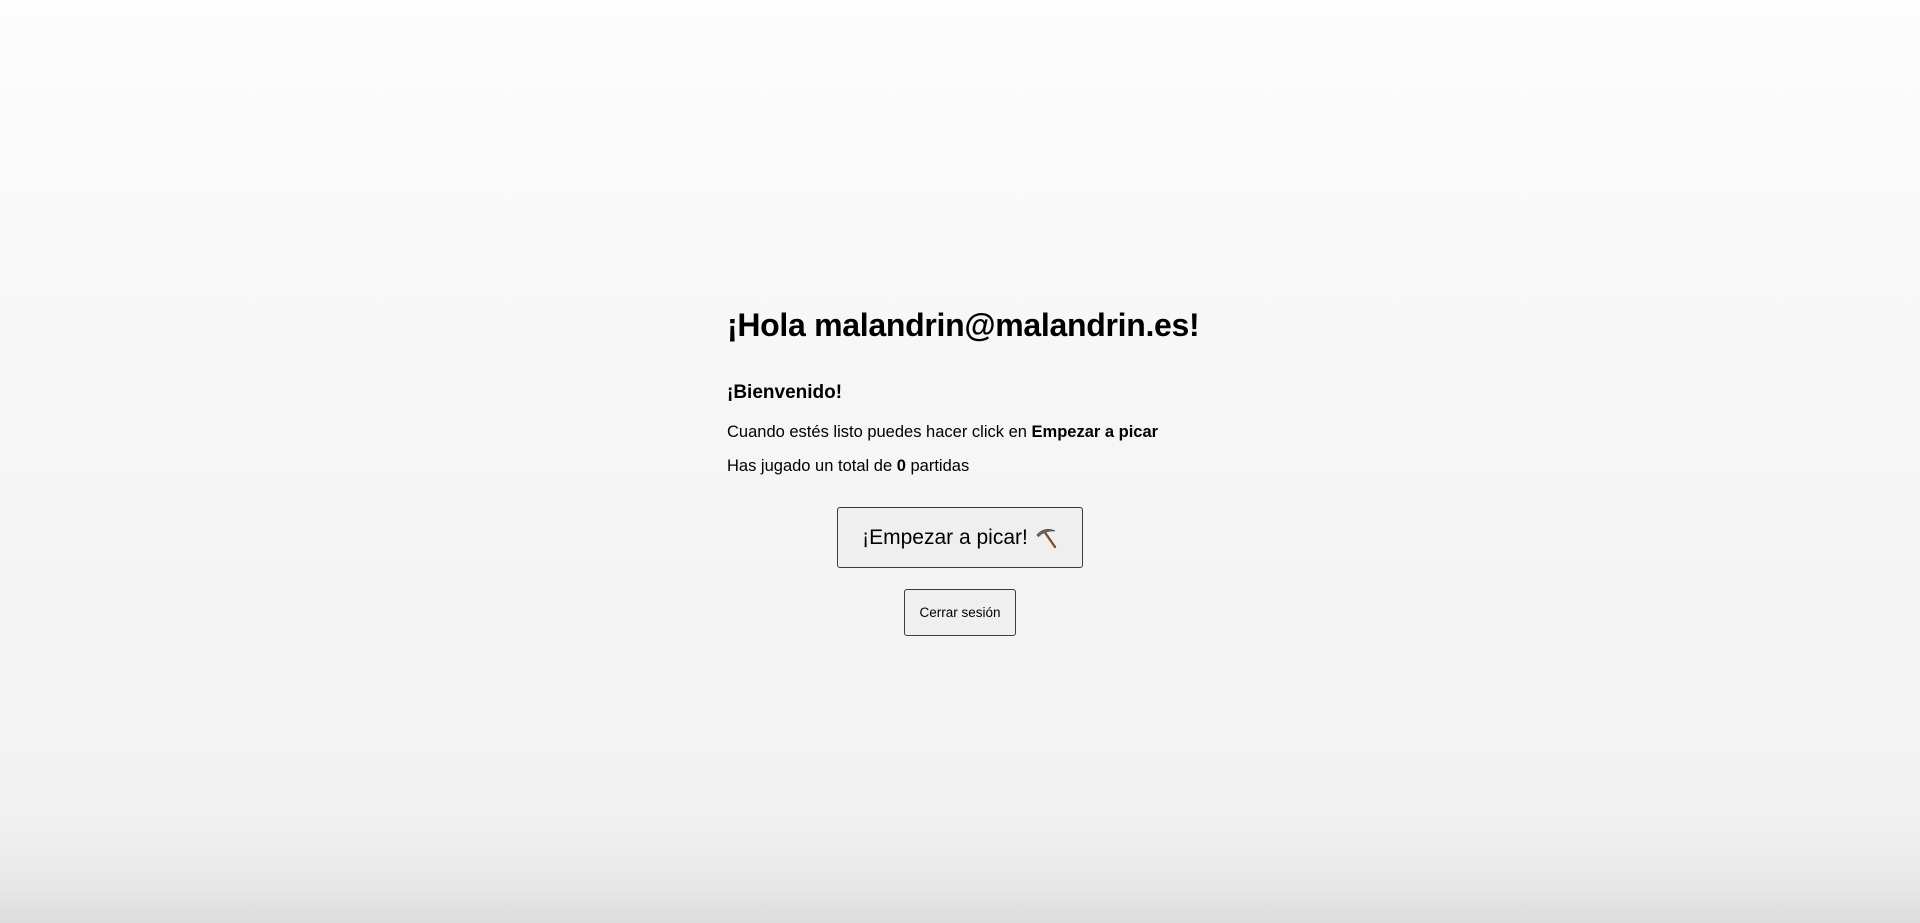 Image resolution: width=1920 pixels, height=923 pixels. Describe the element at coordinates (937, 466) in the screenshot. I see `games-played-suffix: partidas` at that location.